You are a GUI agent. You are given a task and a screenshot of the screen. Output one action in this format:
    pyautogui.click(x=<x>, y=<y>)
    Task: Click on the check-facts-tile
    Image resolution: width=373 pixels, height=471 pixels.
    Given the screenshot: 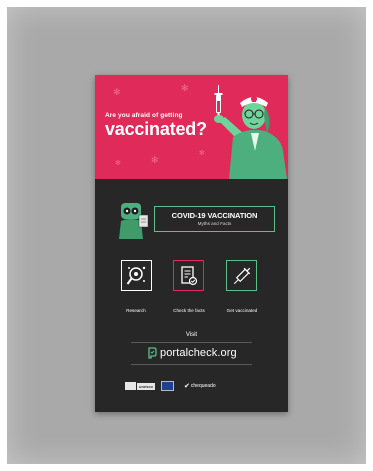 What is the action you would take?
    pyautogui.click(x=188, y=275)
    